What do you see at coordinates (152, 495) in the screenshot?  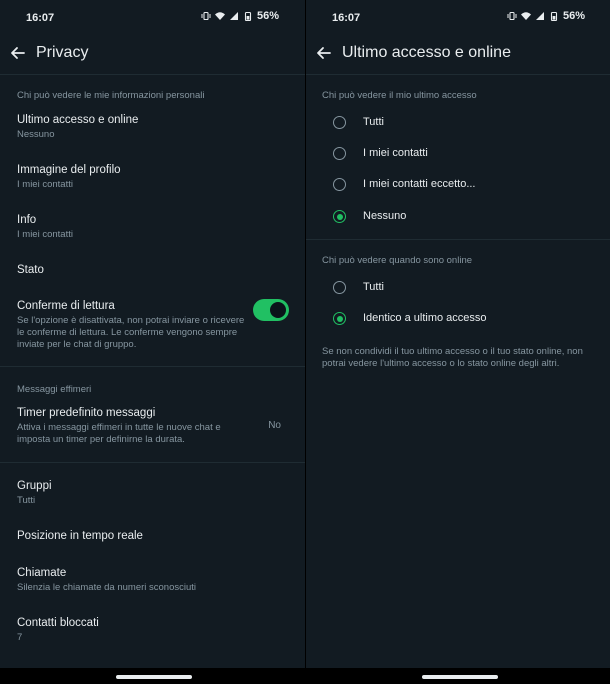 I see `setting-groups: Gruppi Tutti` at bounding box center [152, 495].